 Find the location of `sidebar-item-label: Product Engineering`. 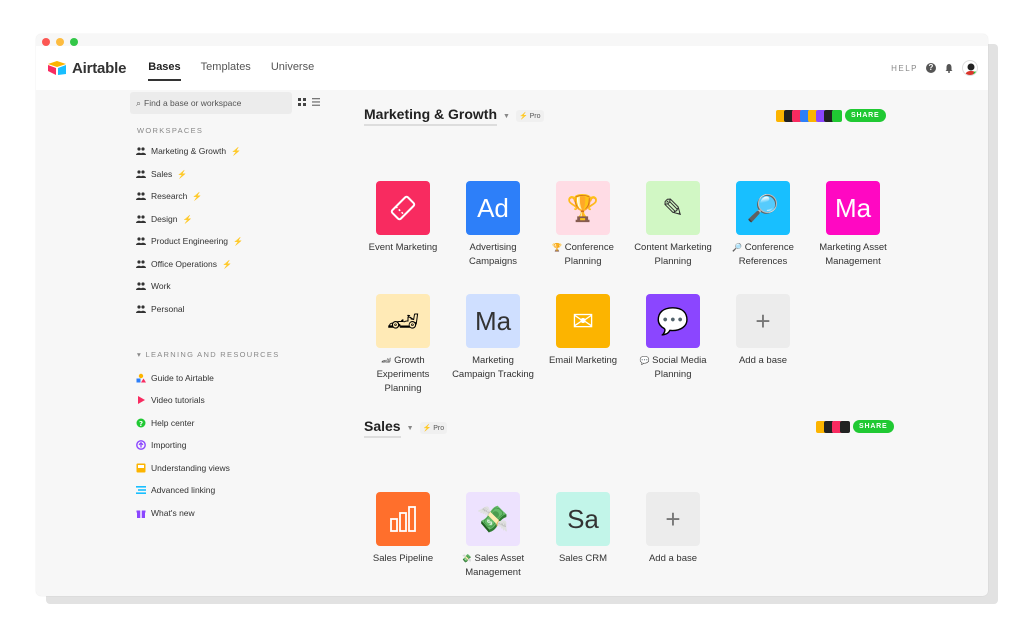

sidebar-item-label: Product Engineering is located at coordinates (190, 241).